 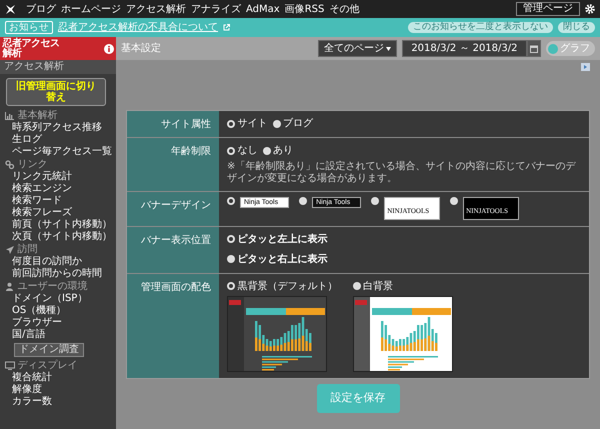 I want to click on sidebar-item: ページ毎アクセス一覧, so click(x=58, y=152).